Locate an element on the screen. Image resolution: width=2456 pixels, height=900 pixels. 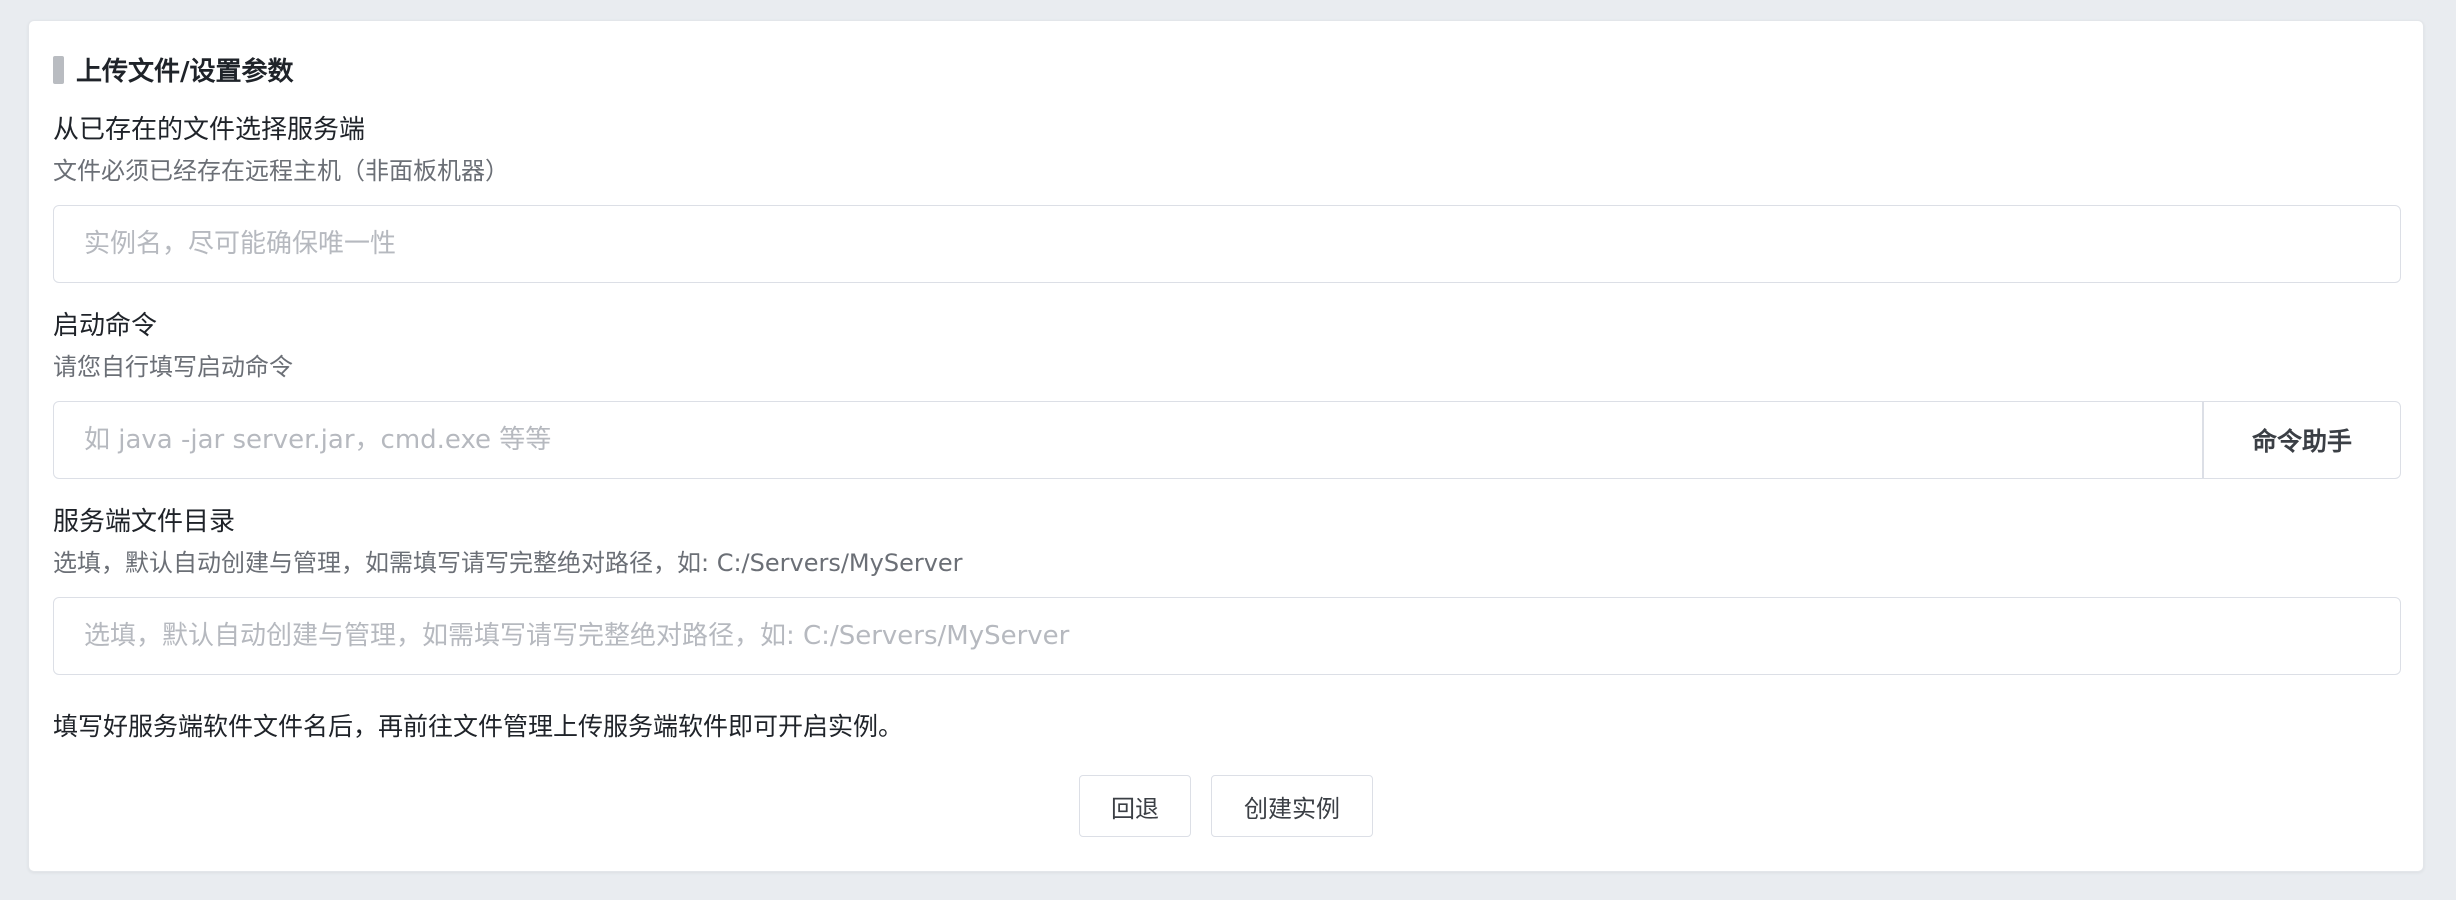
start-command-input is located at coordinates (1128, 440).